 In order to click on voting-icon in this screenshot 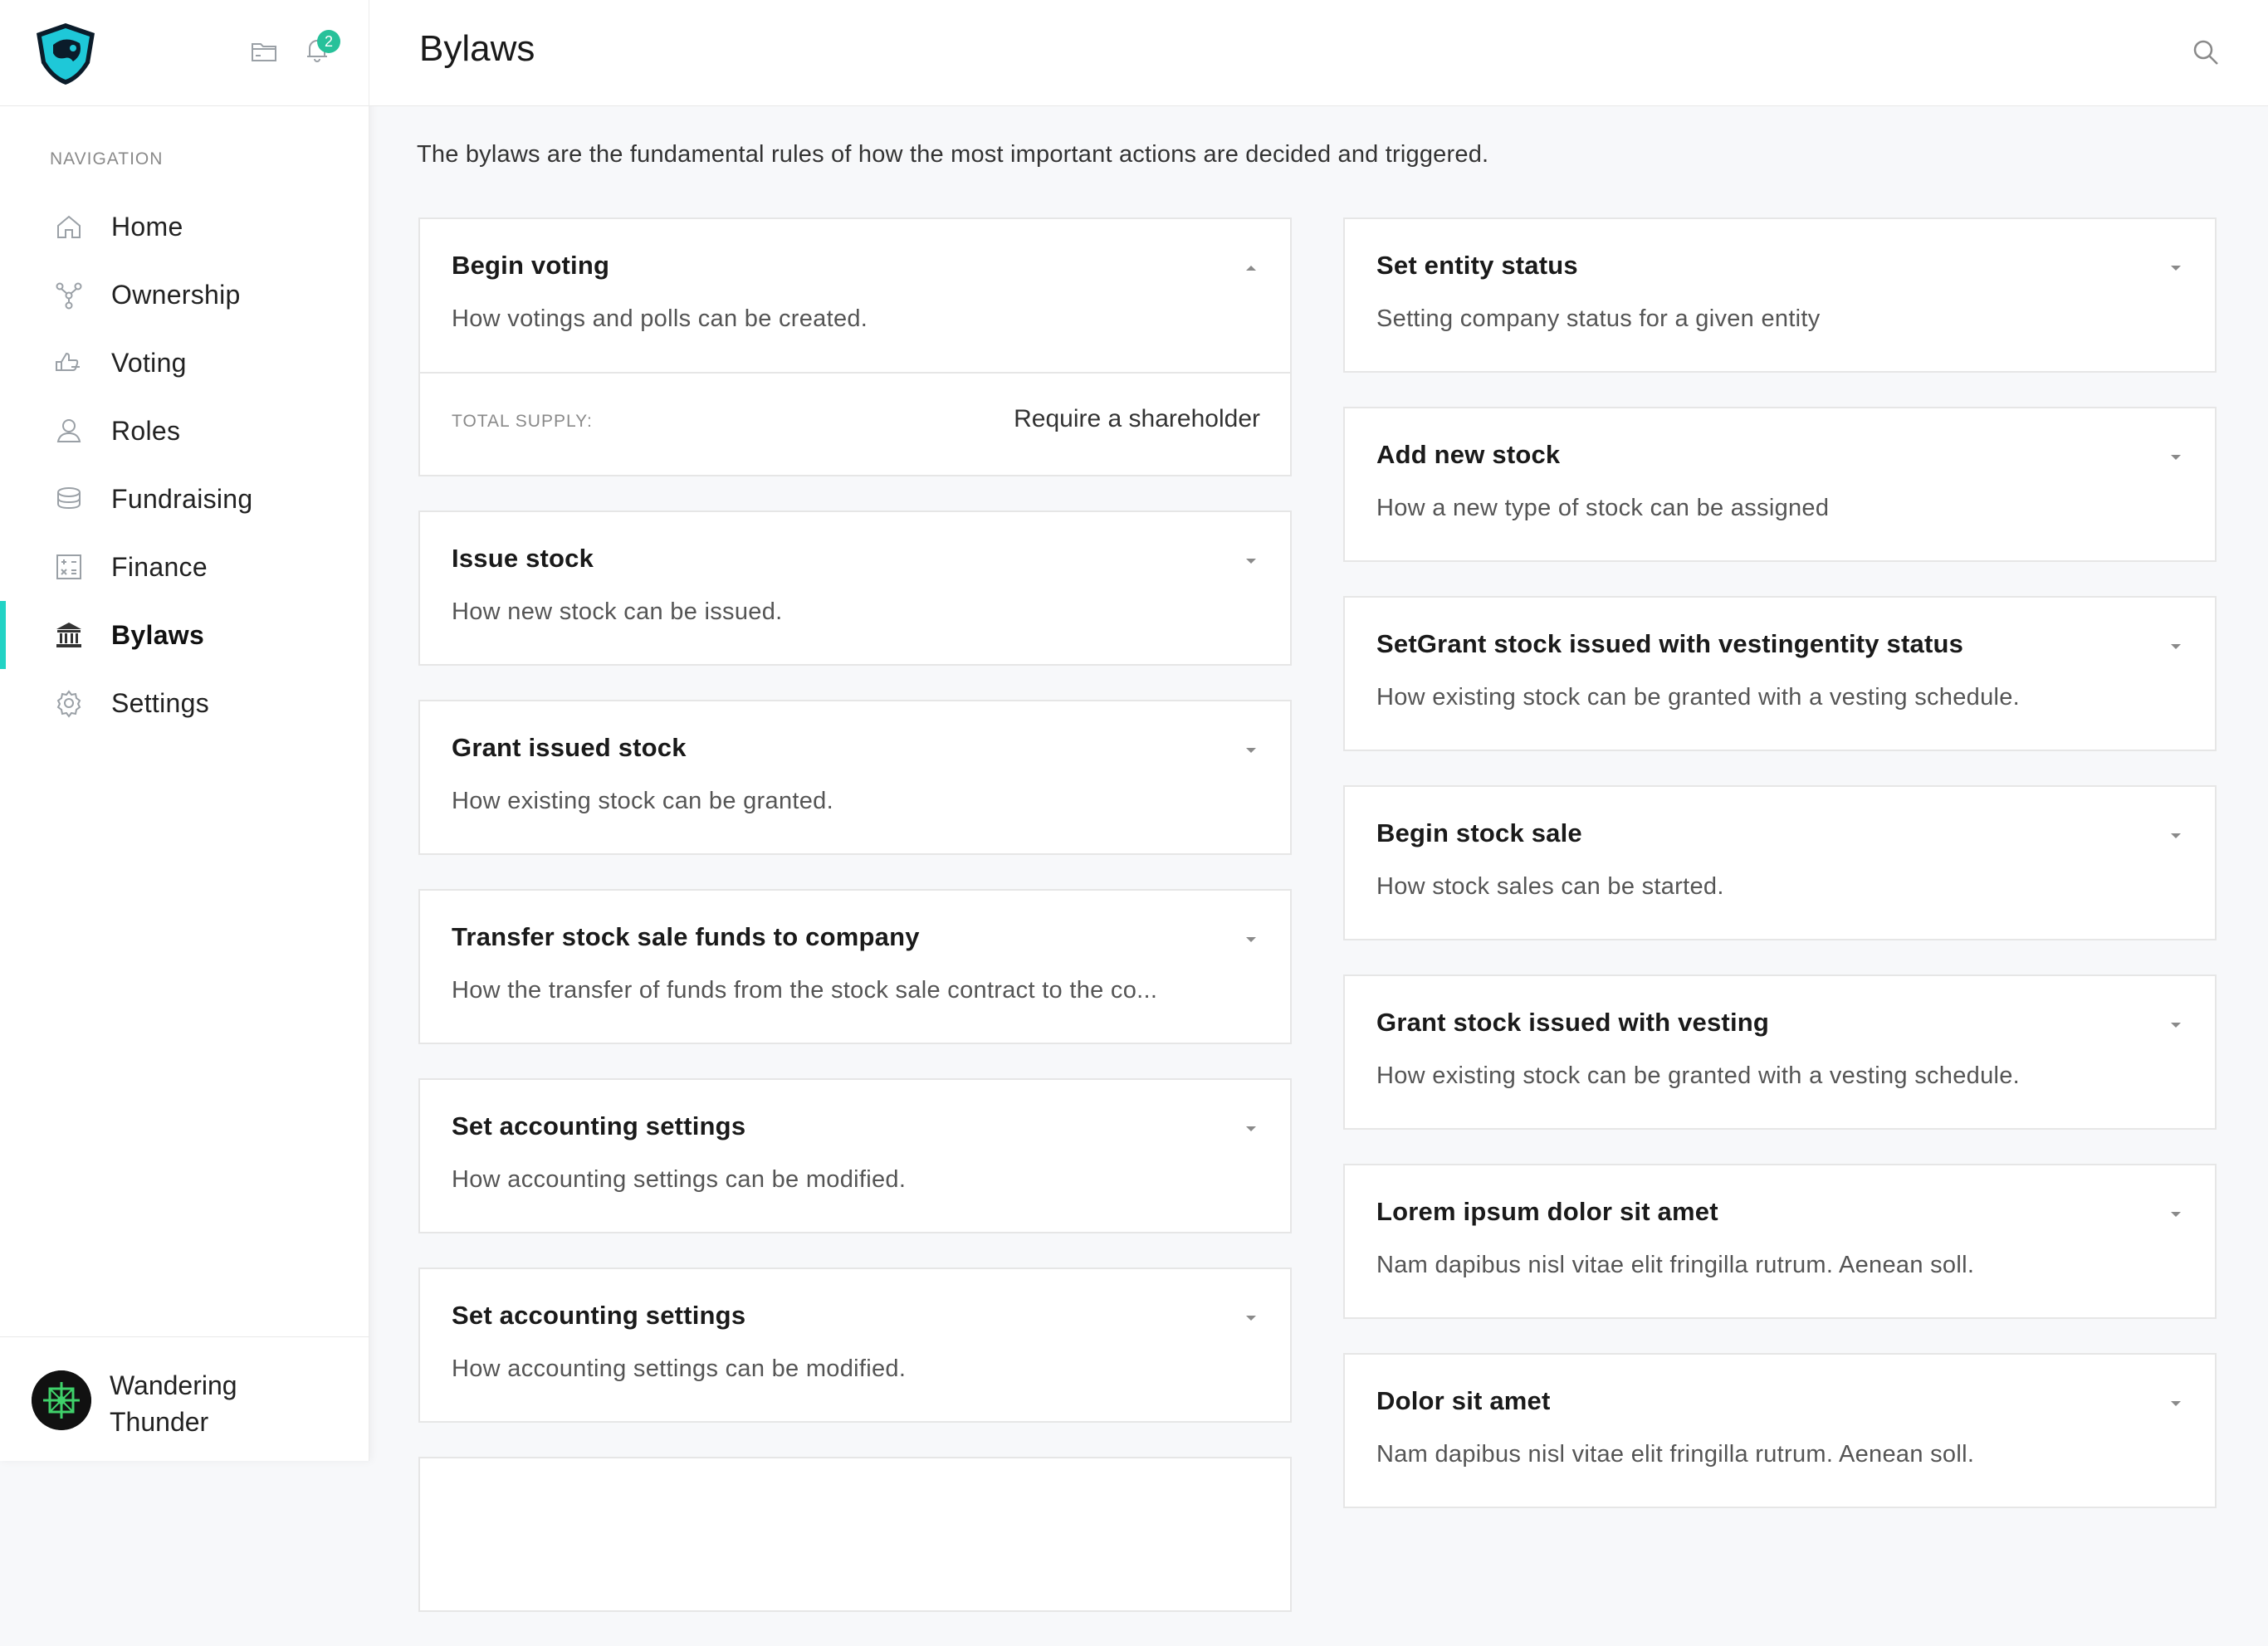, I will do `click(68, 361)`.